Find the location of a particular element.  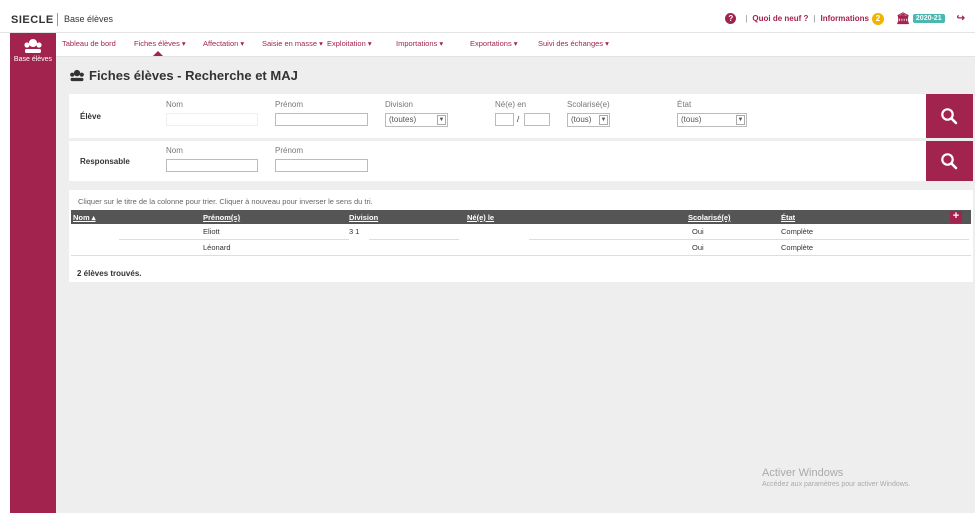

page-header: Fiches élèves - Recherche et MAJ is located at coordinates (183, 75).